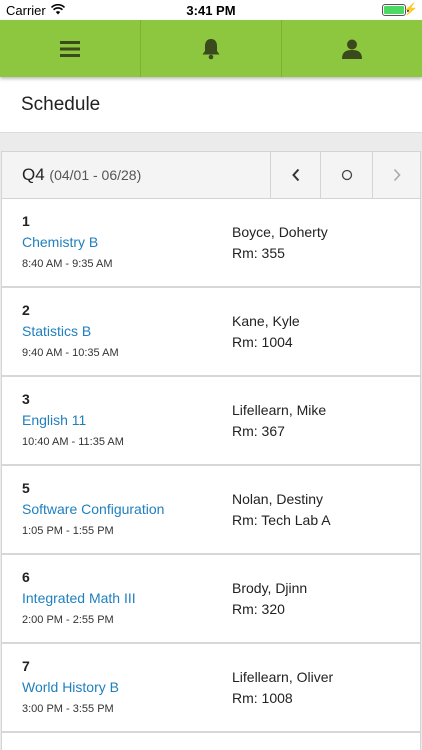 The width and height of the screenshot is (422, 750). Describe the element at coordinates (211, 105) in the screenshot. I see `page-header: Schedule` at that location.